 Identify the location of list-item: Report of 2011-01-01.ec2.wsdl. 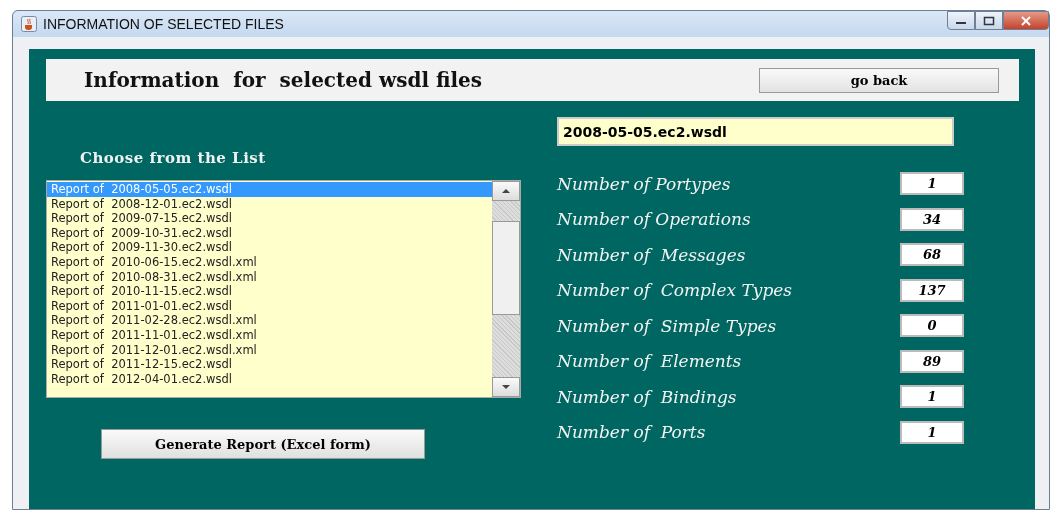
(269, 306).